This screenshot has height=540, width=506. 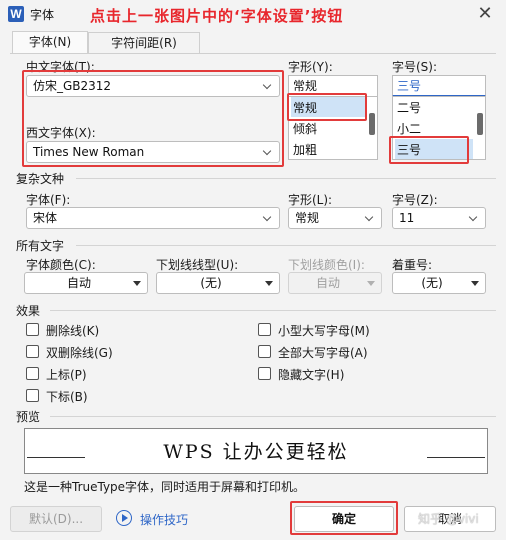 What do you see at coordinates (323, 352) in the screenshot?
I see `all-caps-label: 全部大写字母(A)` at bounding box center [323, 352].